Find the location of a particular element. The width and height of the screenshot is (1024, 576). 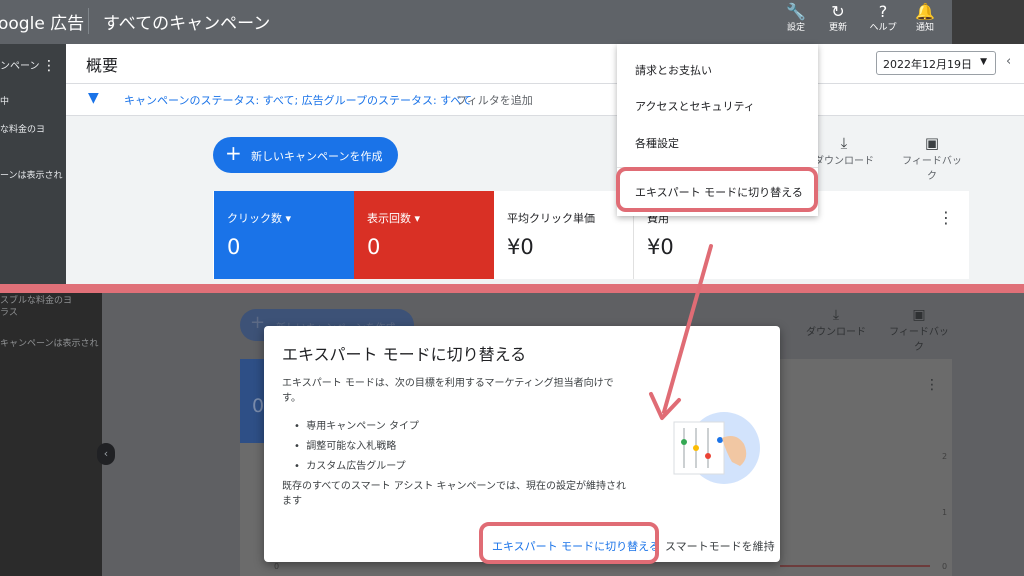

settings-label: 設定 is located at coordinates (795, 28).